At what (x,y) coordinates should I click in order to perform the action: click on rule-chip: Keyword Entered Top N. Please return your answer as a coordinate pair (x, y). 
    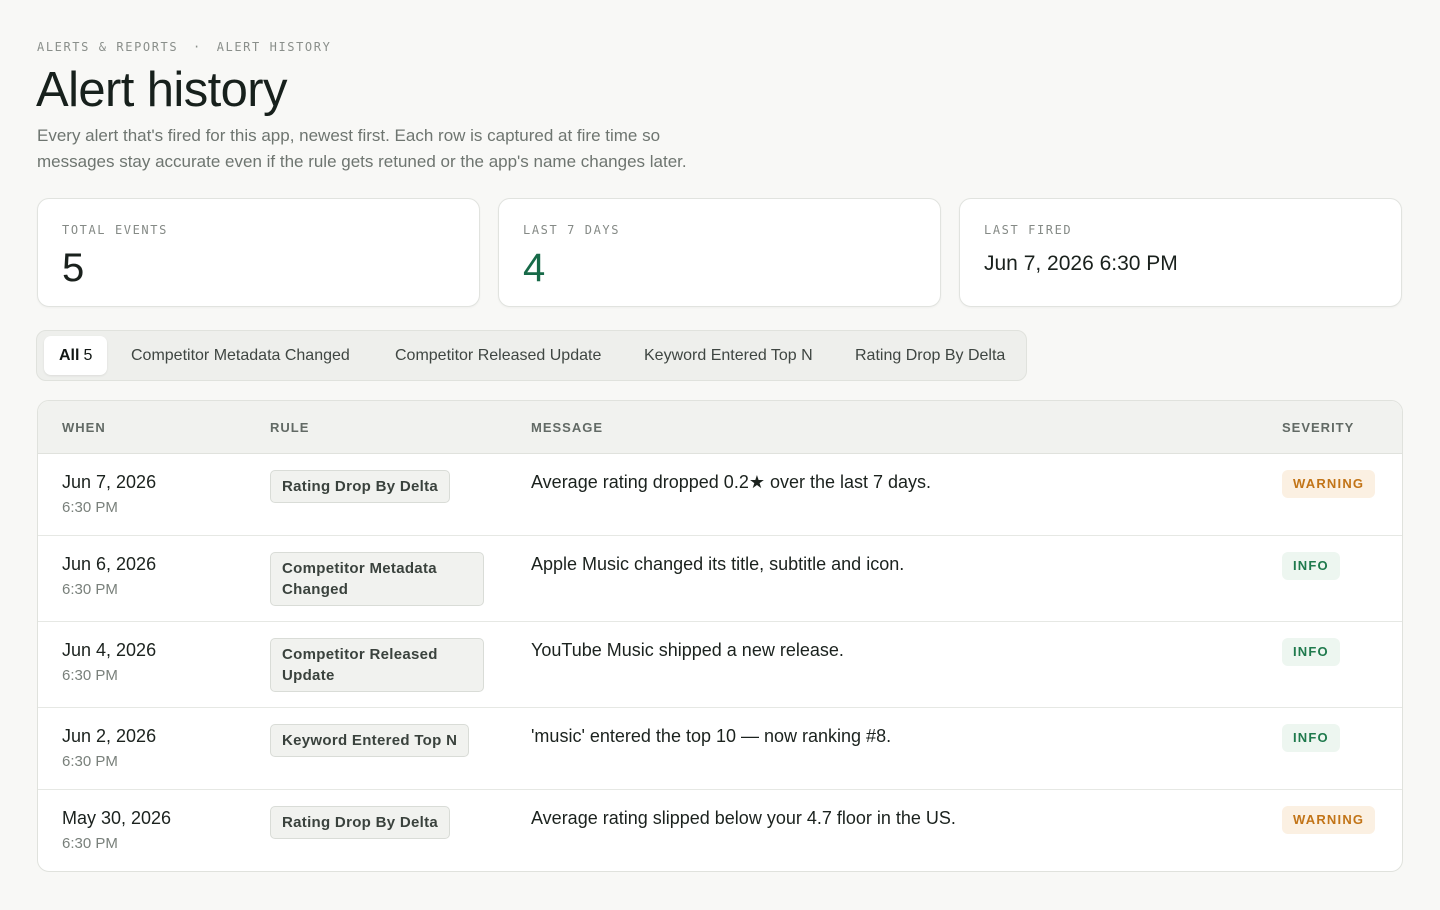
    Looking at the image, I should click on (370, 740).